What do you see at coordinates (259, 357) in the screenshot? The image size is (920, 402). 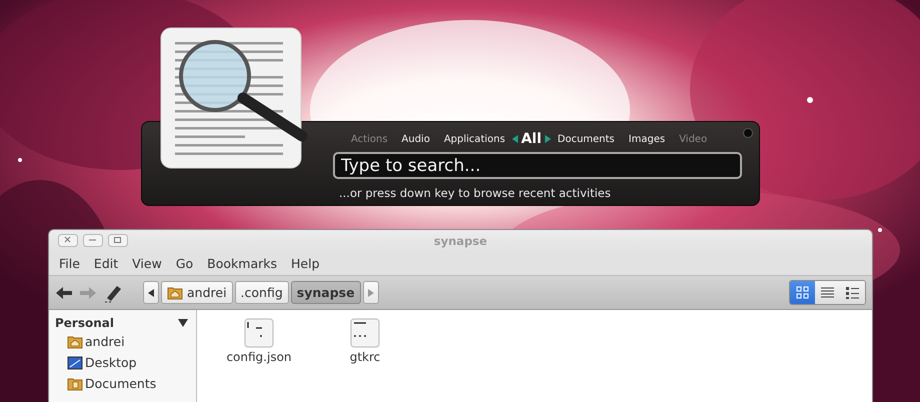 I see `file-name: config.json` at bounding box center [259, 357].